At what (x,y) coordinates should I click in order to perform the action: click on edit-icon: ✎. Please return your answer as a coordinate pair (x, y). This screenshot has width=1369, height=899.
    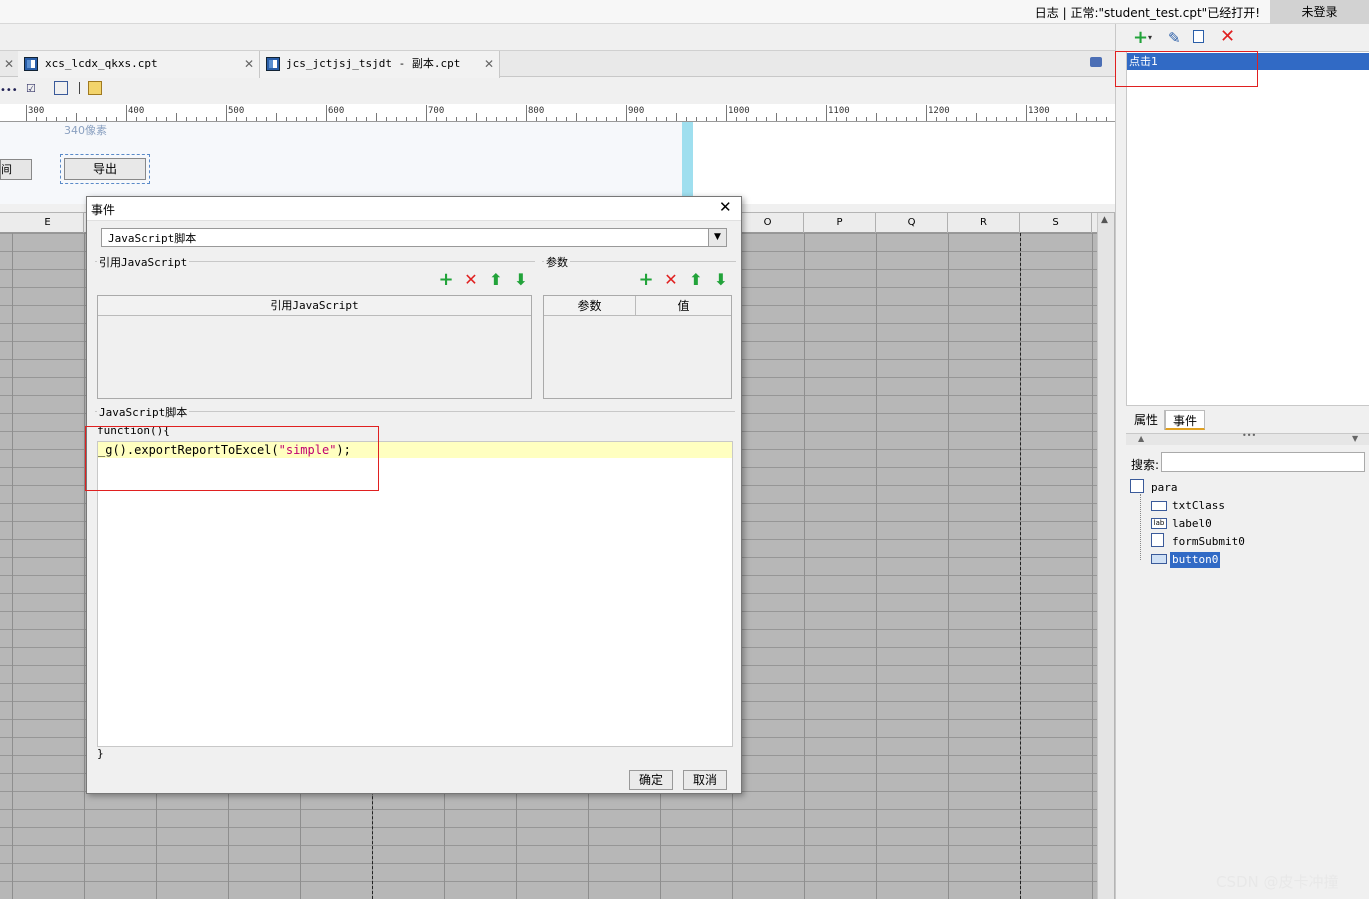
    Looking at the image, I should click on (1174, 38).